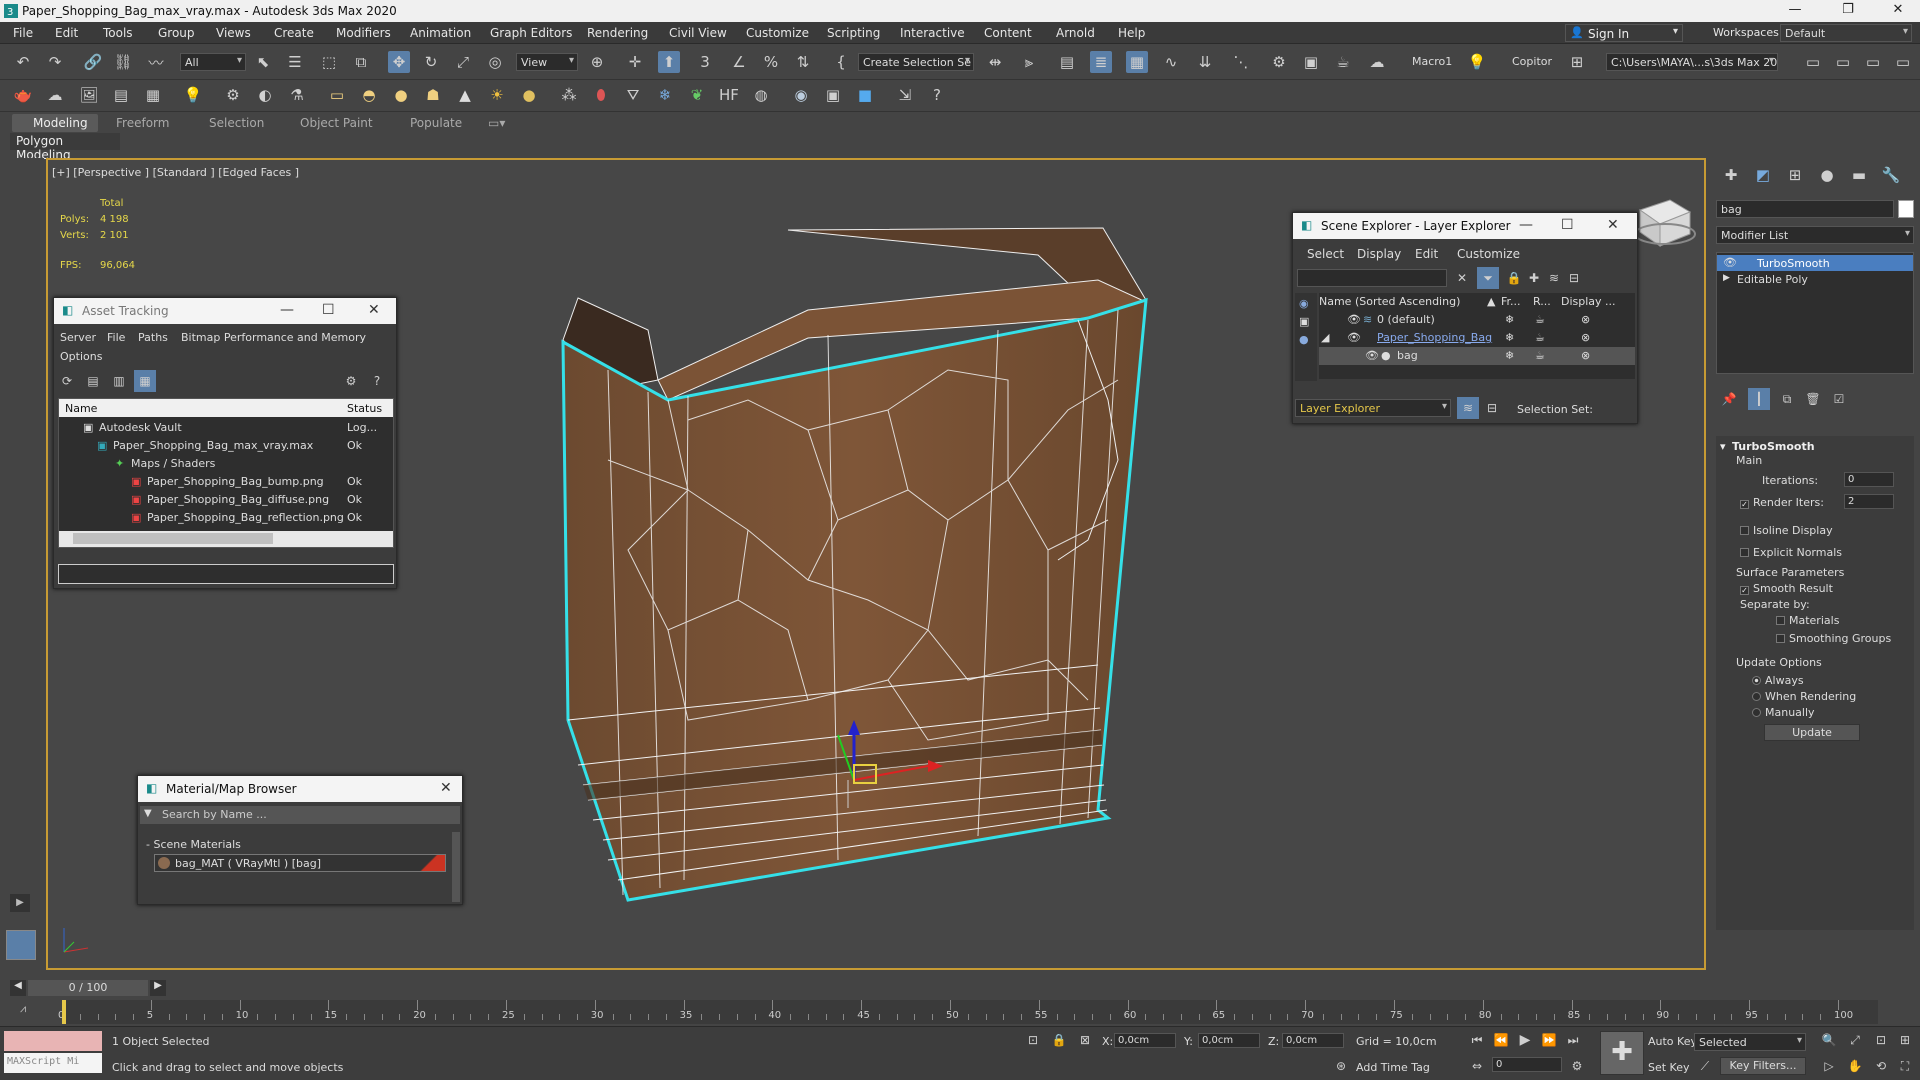 This screenshot has width=1920, height=1080. I want to click on chevron-down-icon: ▼, so click(148, 813).